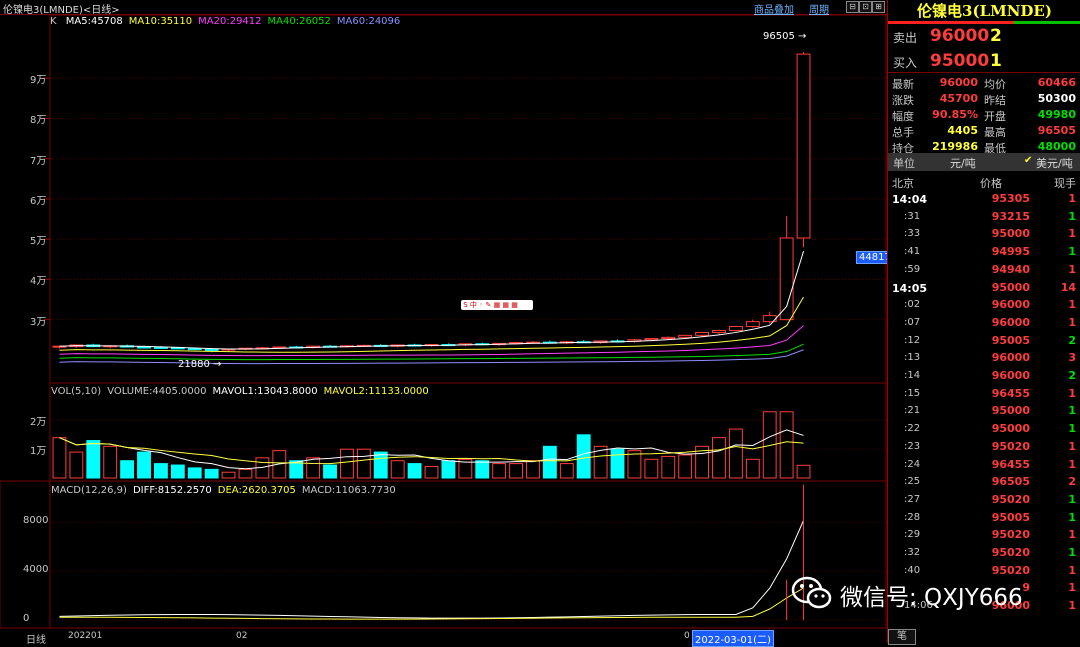 The image size is (1080, 647). I want to click on tick-row: :23 95020 1, so click(984, 447).